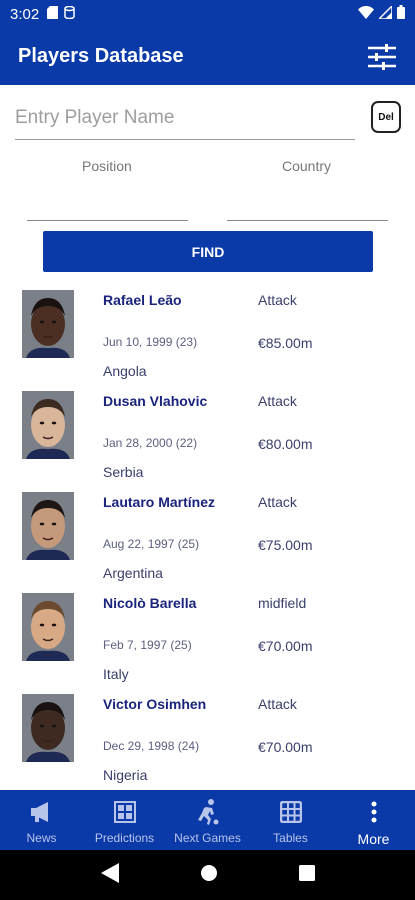  I want to click on player-country: Italy, so click(116, 674).